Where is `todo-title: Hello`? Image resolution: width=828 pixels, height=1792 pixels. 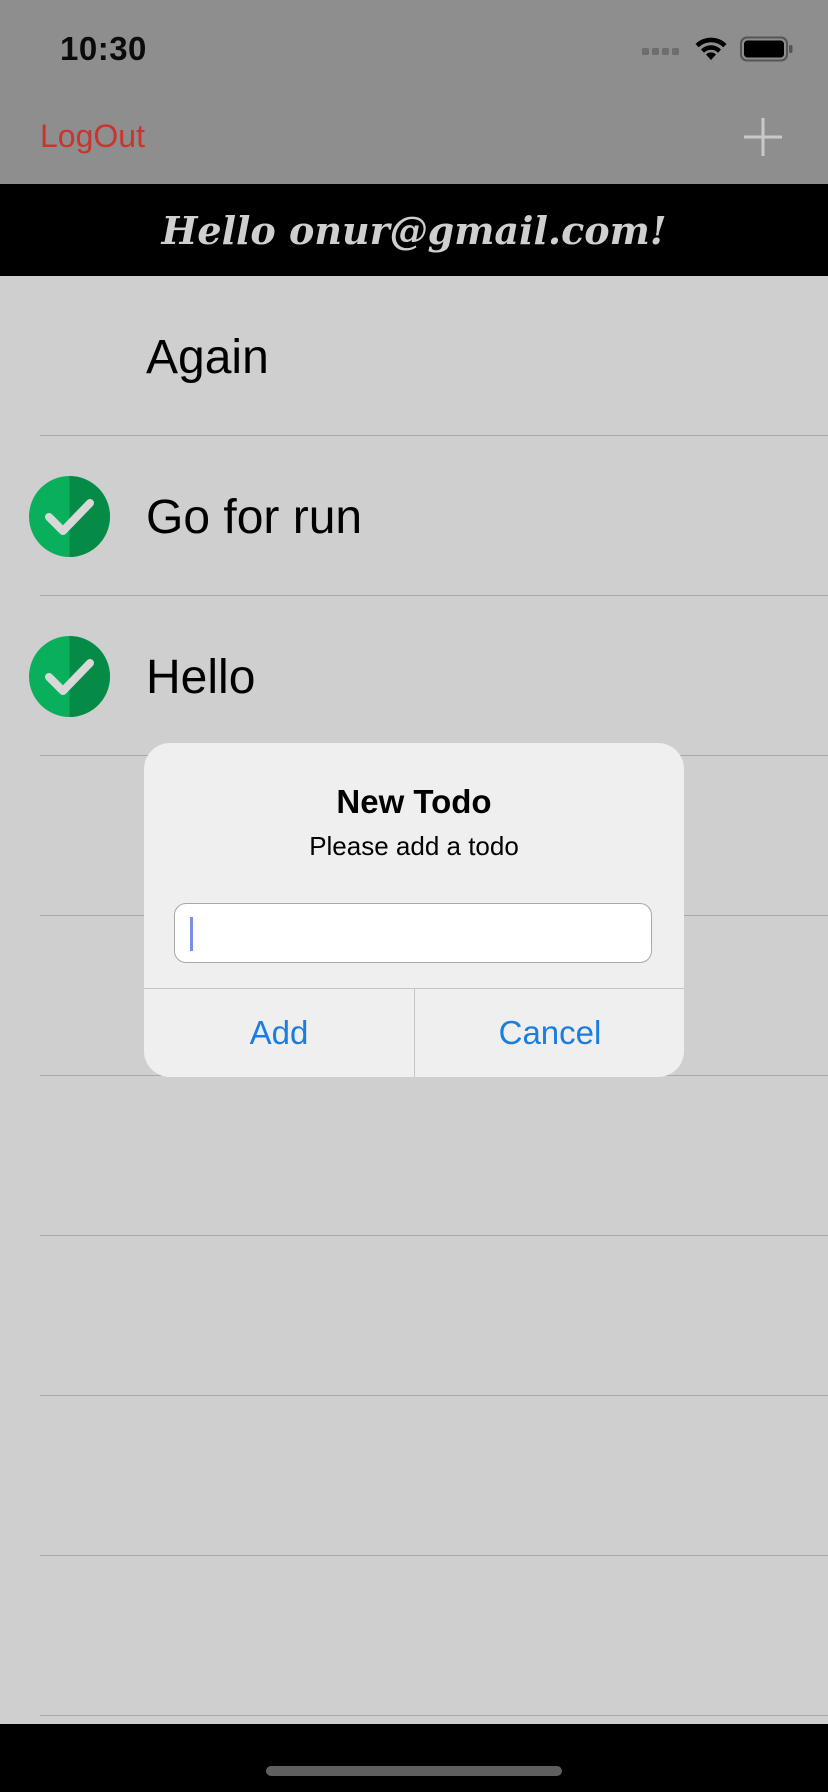
todo-title: Hello is located at coordinates (201, 677).